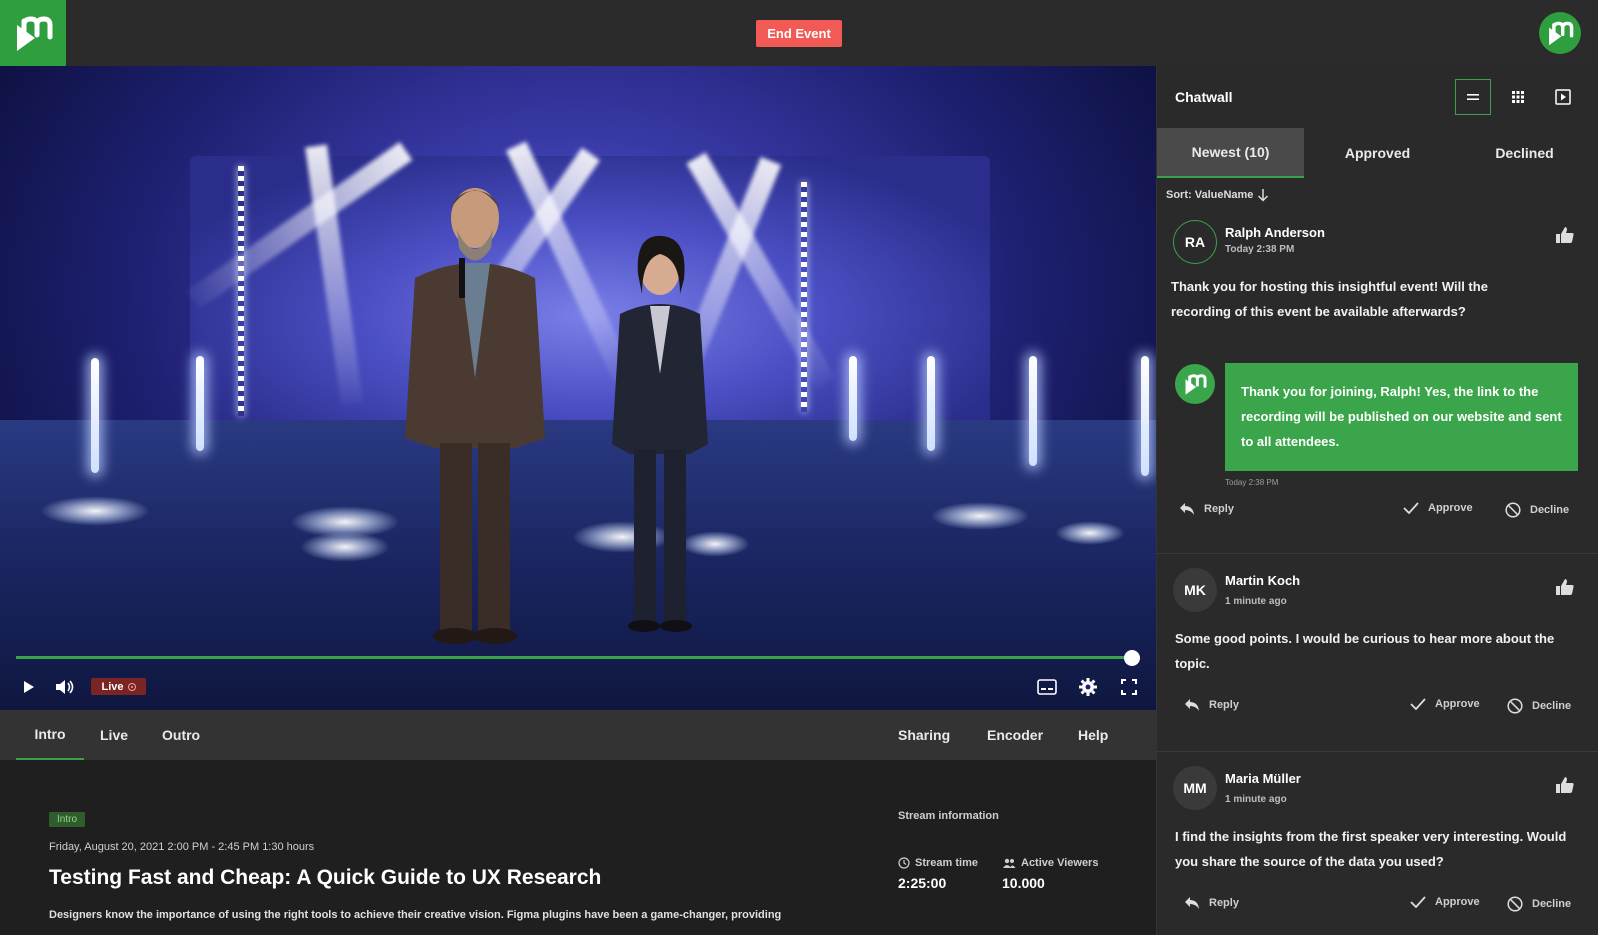  I want to click on list-view-icon, so click(1473, 97).